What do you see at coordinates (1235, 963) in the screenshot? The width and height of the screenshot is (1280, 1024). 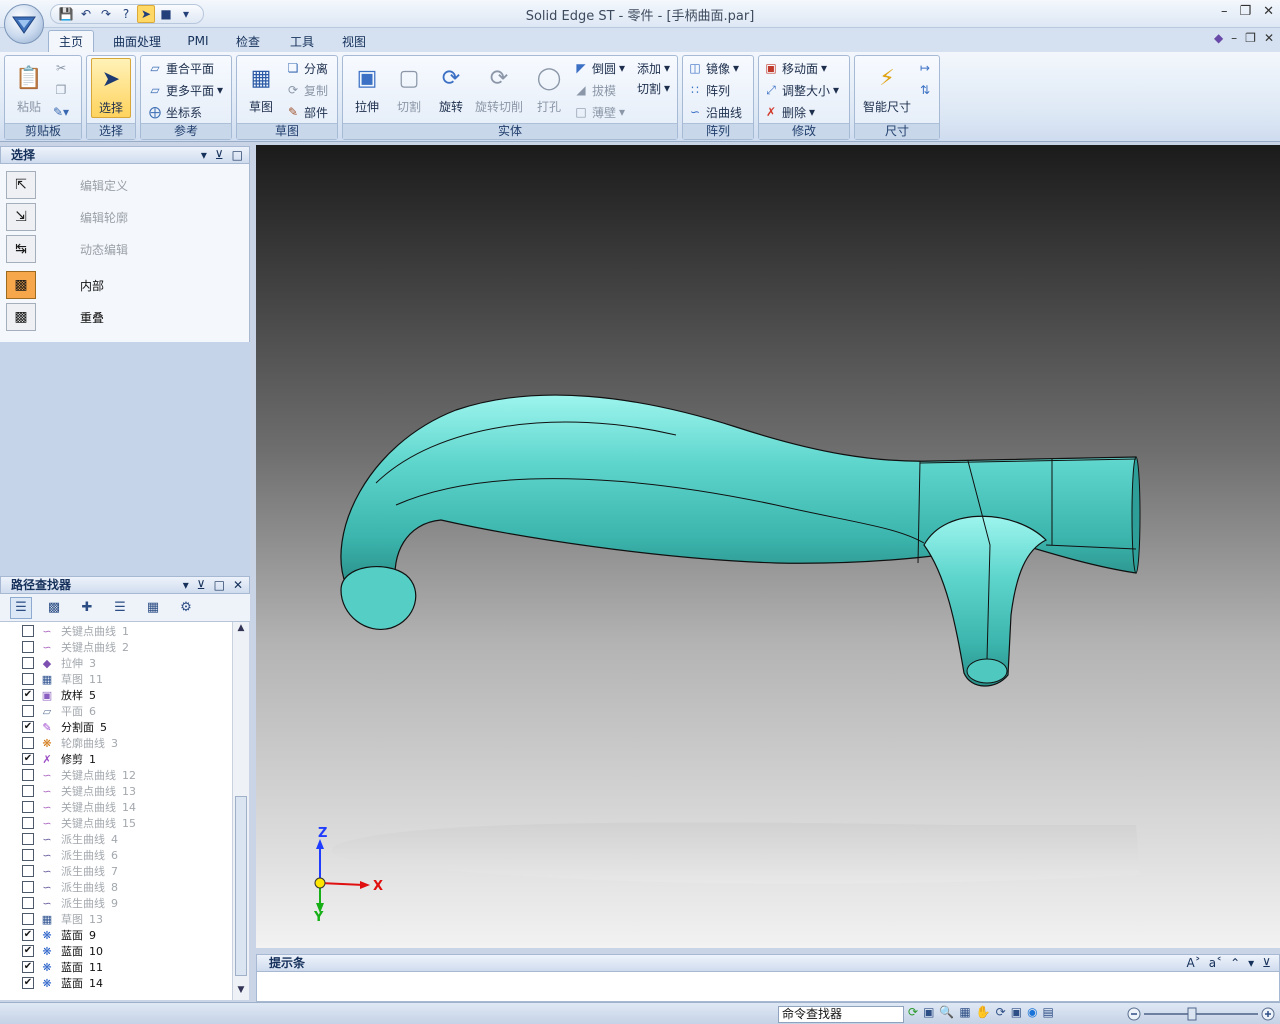 I see `collapse-icon: ⌃` at bounding box center [1235, 963].